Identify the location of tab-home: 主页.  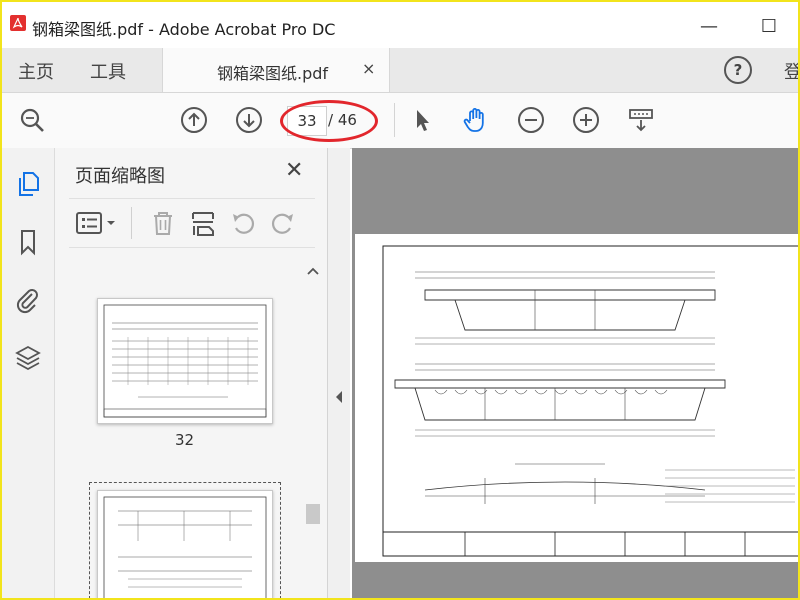
(36, 71).